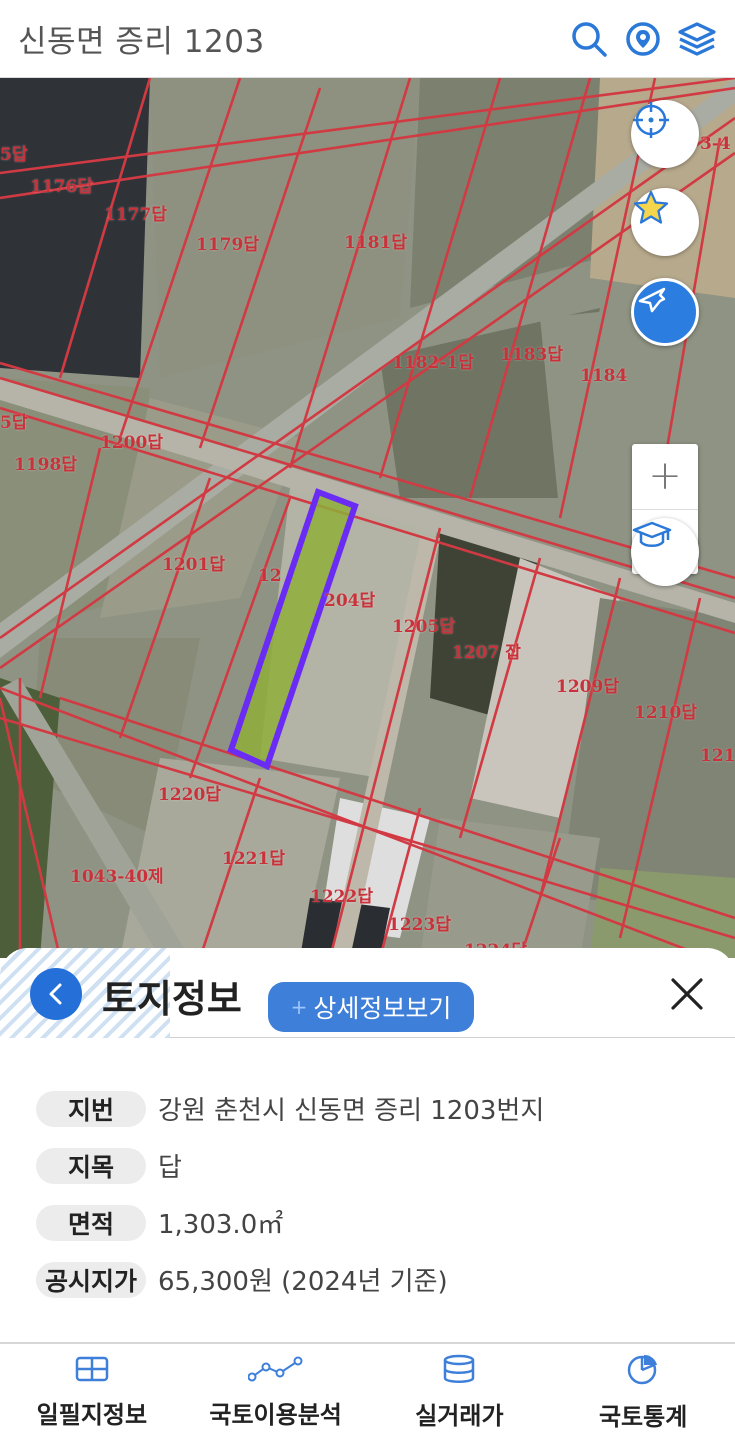 This screenshot has height=1440, width=735. I want to click on nav-label: 국토이용분석, so click(275, 1414).